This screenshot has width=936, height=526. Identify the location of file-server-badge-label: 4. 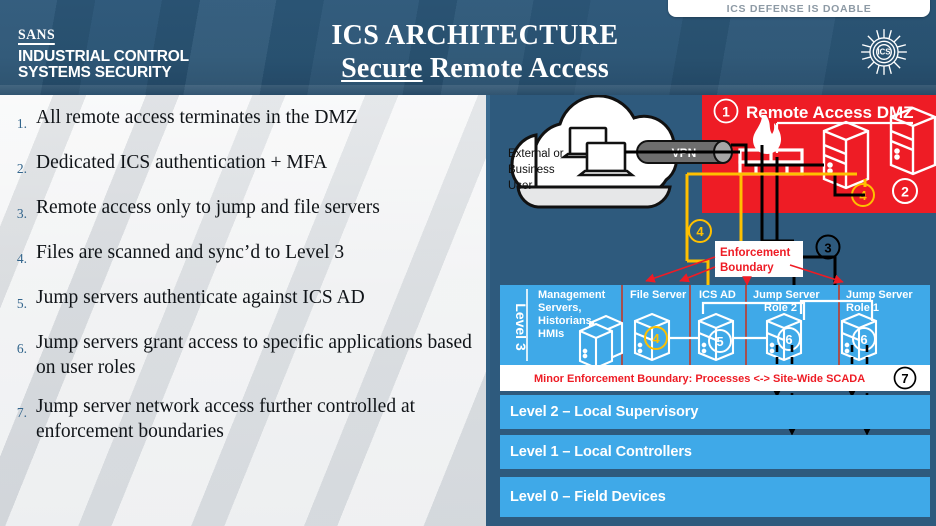
(656, 338).